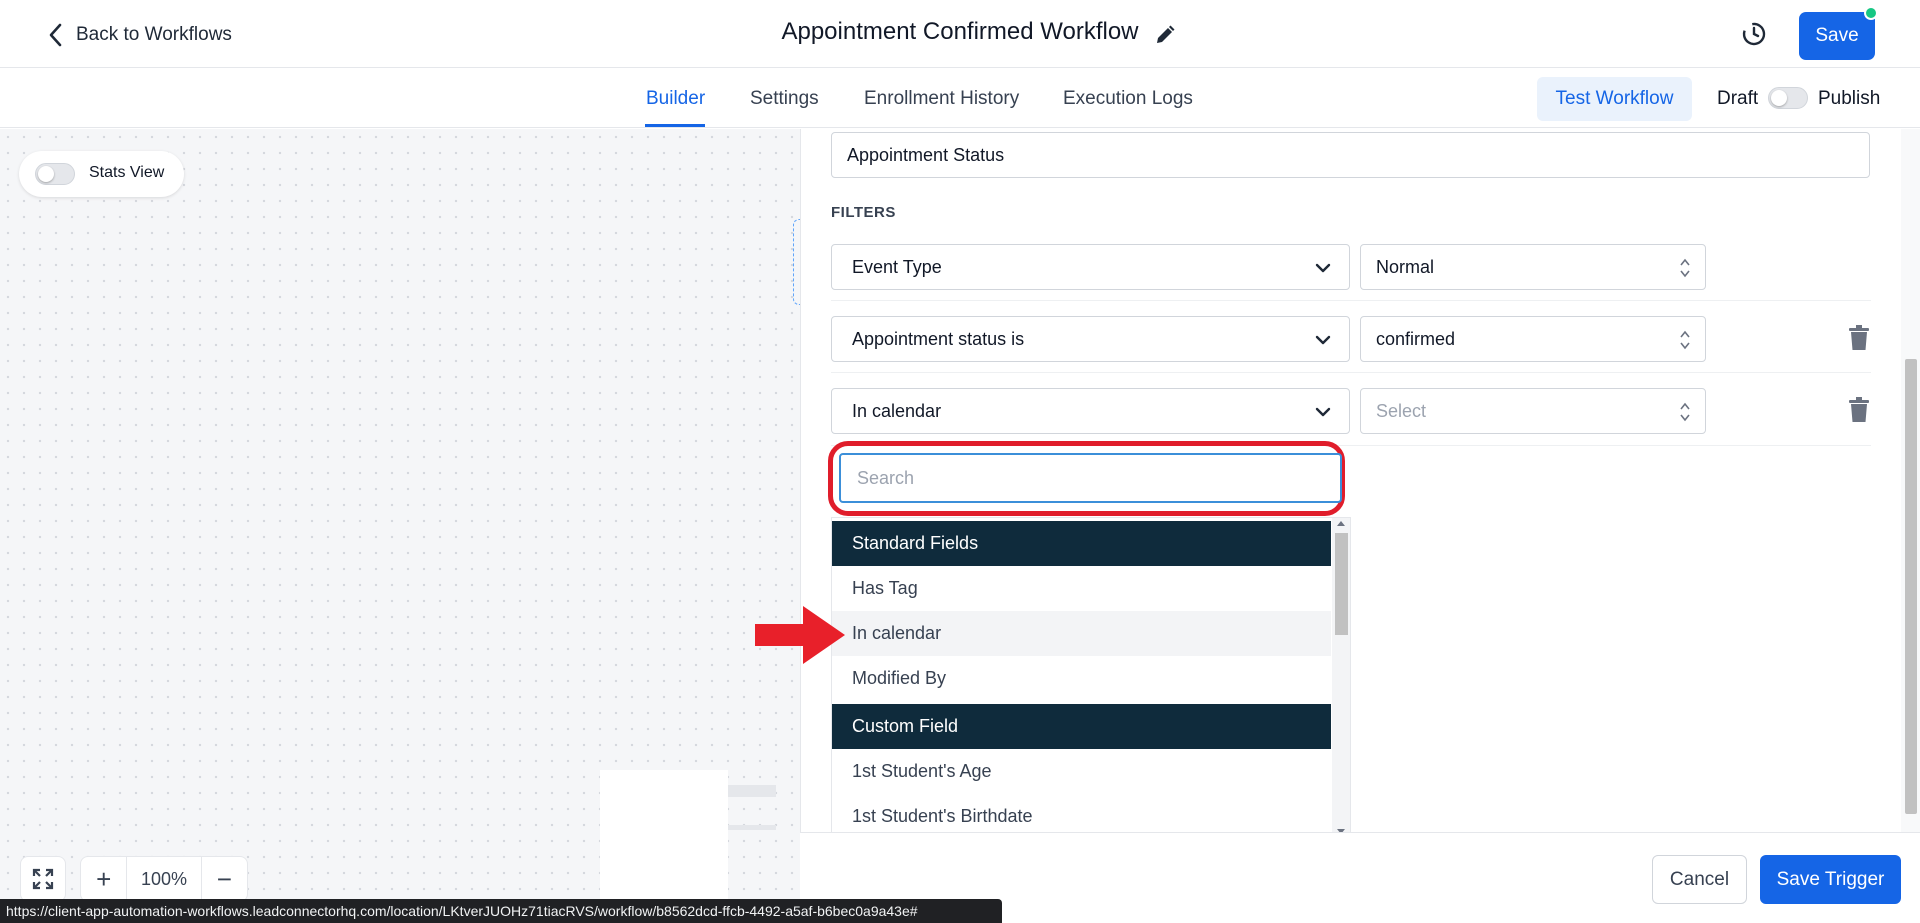 The image size is (1920, 923). I want to click on tab-builder: Builder, so click(675, 99).